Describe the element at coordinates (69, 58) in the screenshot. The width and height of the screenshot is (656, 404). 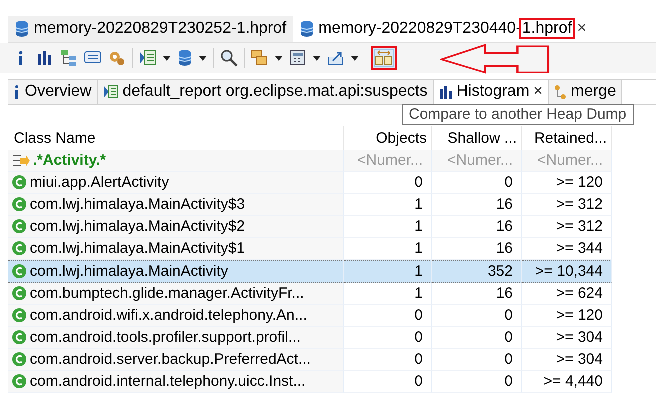
I see `tree-icon` at that location.